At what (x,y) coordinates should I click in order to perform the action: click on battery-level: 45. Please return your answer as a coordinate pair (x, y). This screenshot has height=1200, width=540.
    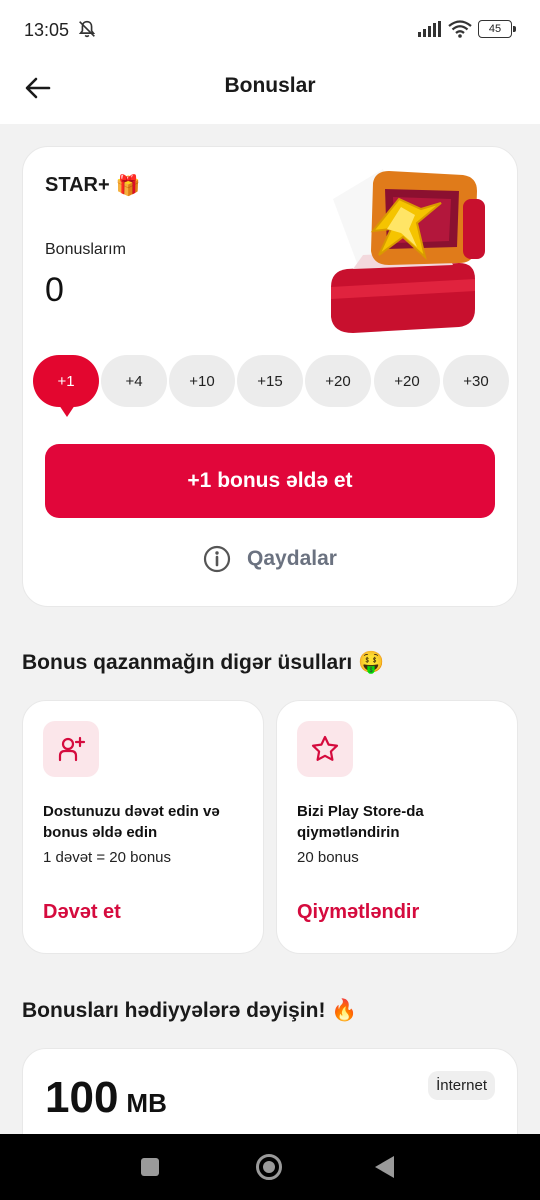
    Looking at the image, I should click on (495, 29).